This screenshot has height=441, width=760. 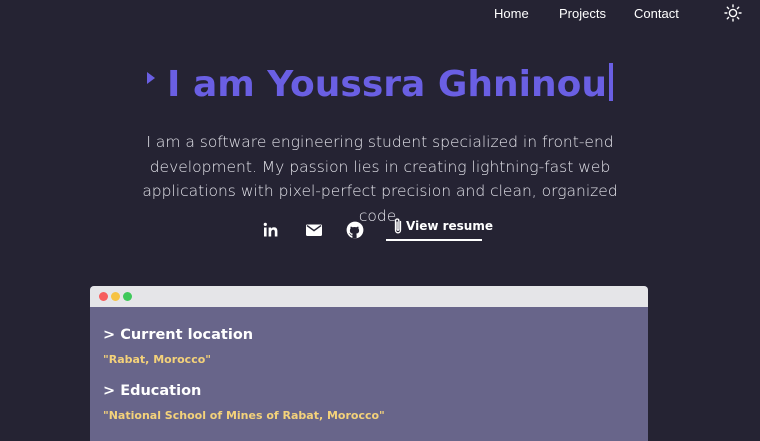 What do you see at coordinates (115, 296) in the screenshot?
I see `window-minimize-dot` at bounding box center [115, 296].